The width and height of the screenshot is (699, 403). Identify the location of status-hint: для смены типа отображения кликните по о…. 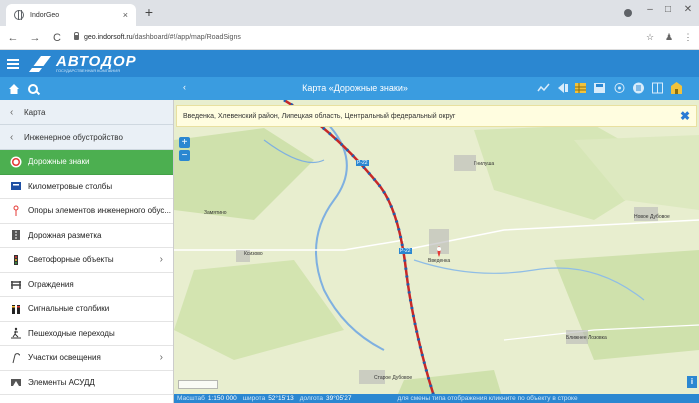
(487, 398).